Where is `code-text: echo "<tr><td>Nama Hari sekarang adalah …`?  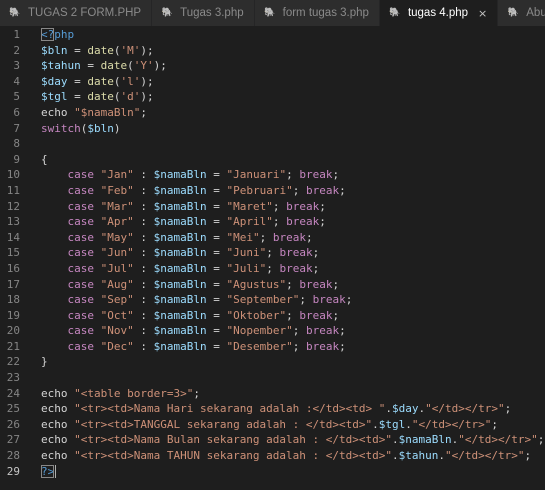
code-text: echo "<tr><td>Nama Hari sekarang adalah … is located at coordinates (276, 409).